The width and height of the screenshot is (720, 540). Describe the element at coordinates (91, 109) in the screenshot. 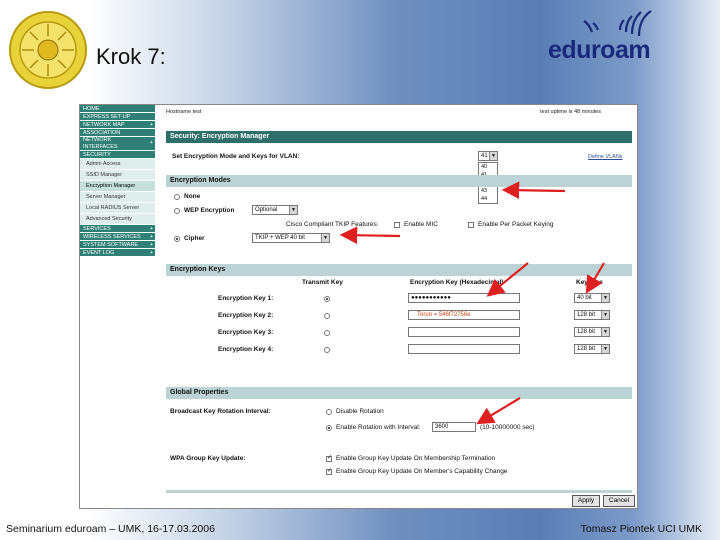

I see `nav-label: HOME` at that location.